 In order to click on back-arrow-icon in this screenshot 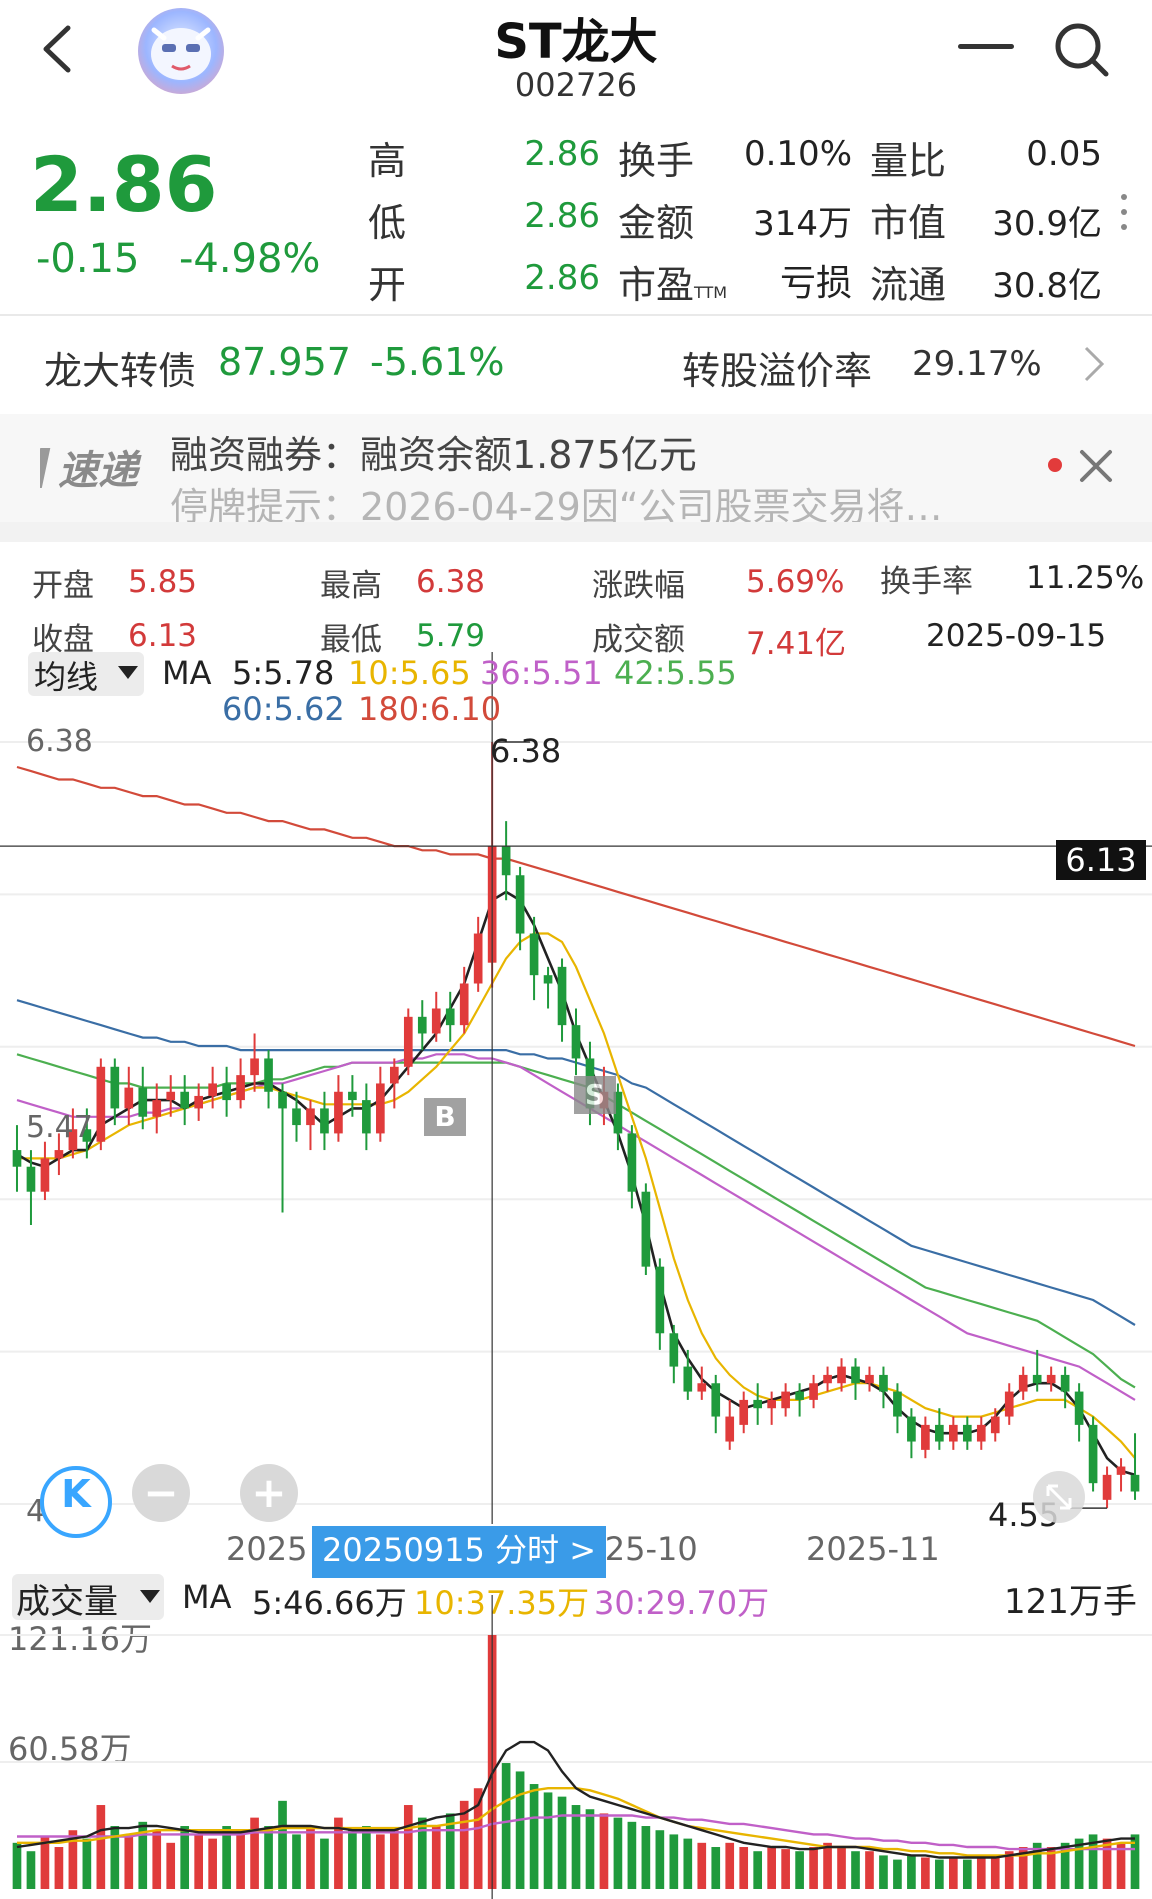, I will do `click(58, 49)`.